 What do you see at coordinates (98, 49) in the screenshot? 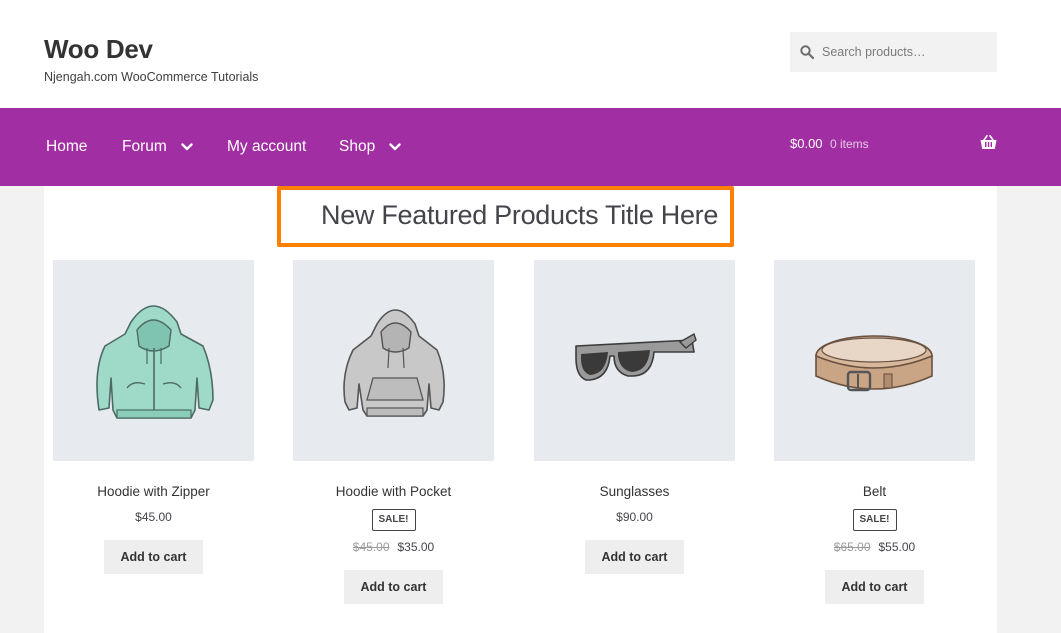
I see `site-title: Woo Dev` at bounding box center [98, 49].